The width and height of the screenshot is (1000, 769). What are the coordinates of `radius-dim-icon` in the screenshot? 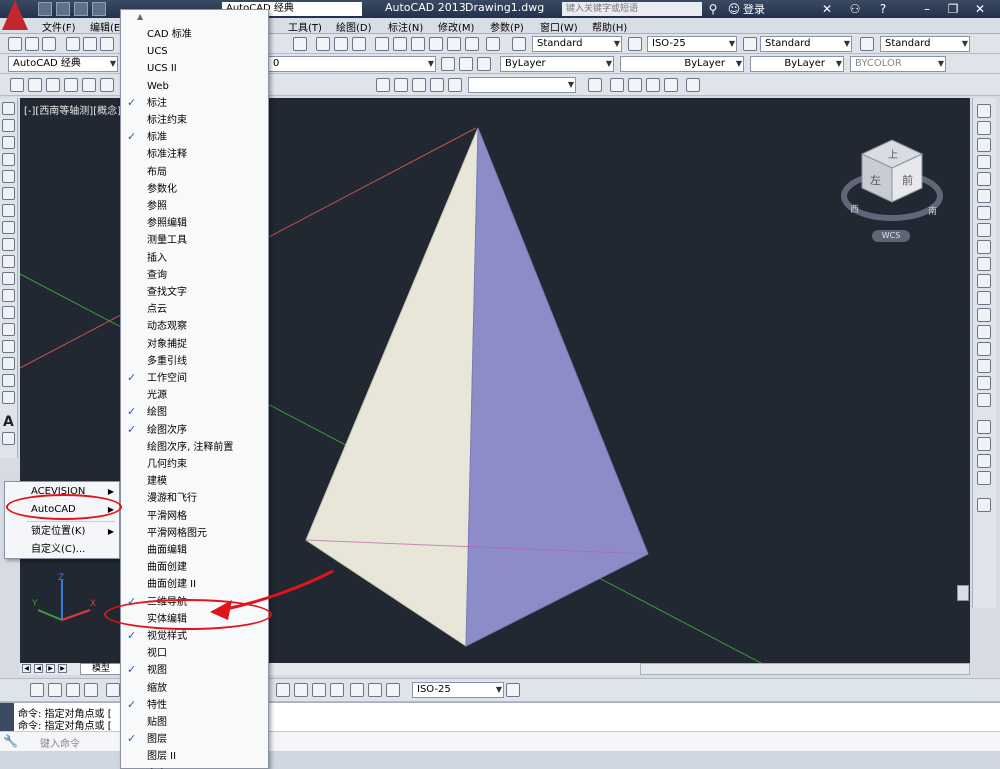 It's located at (113, 690).